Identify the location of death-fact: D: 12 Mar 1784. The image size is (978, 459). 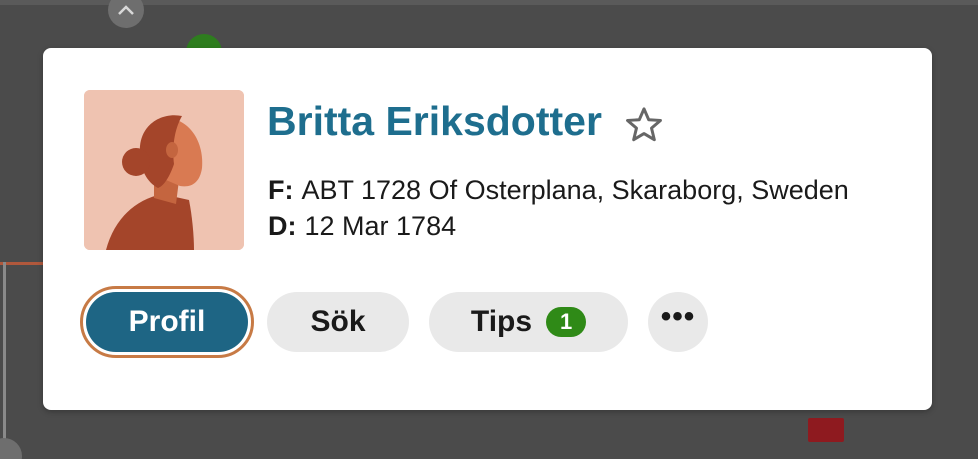
(558, 226).